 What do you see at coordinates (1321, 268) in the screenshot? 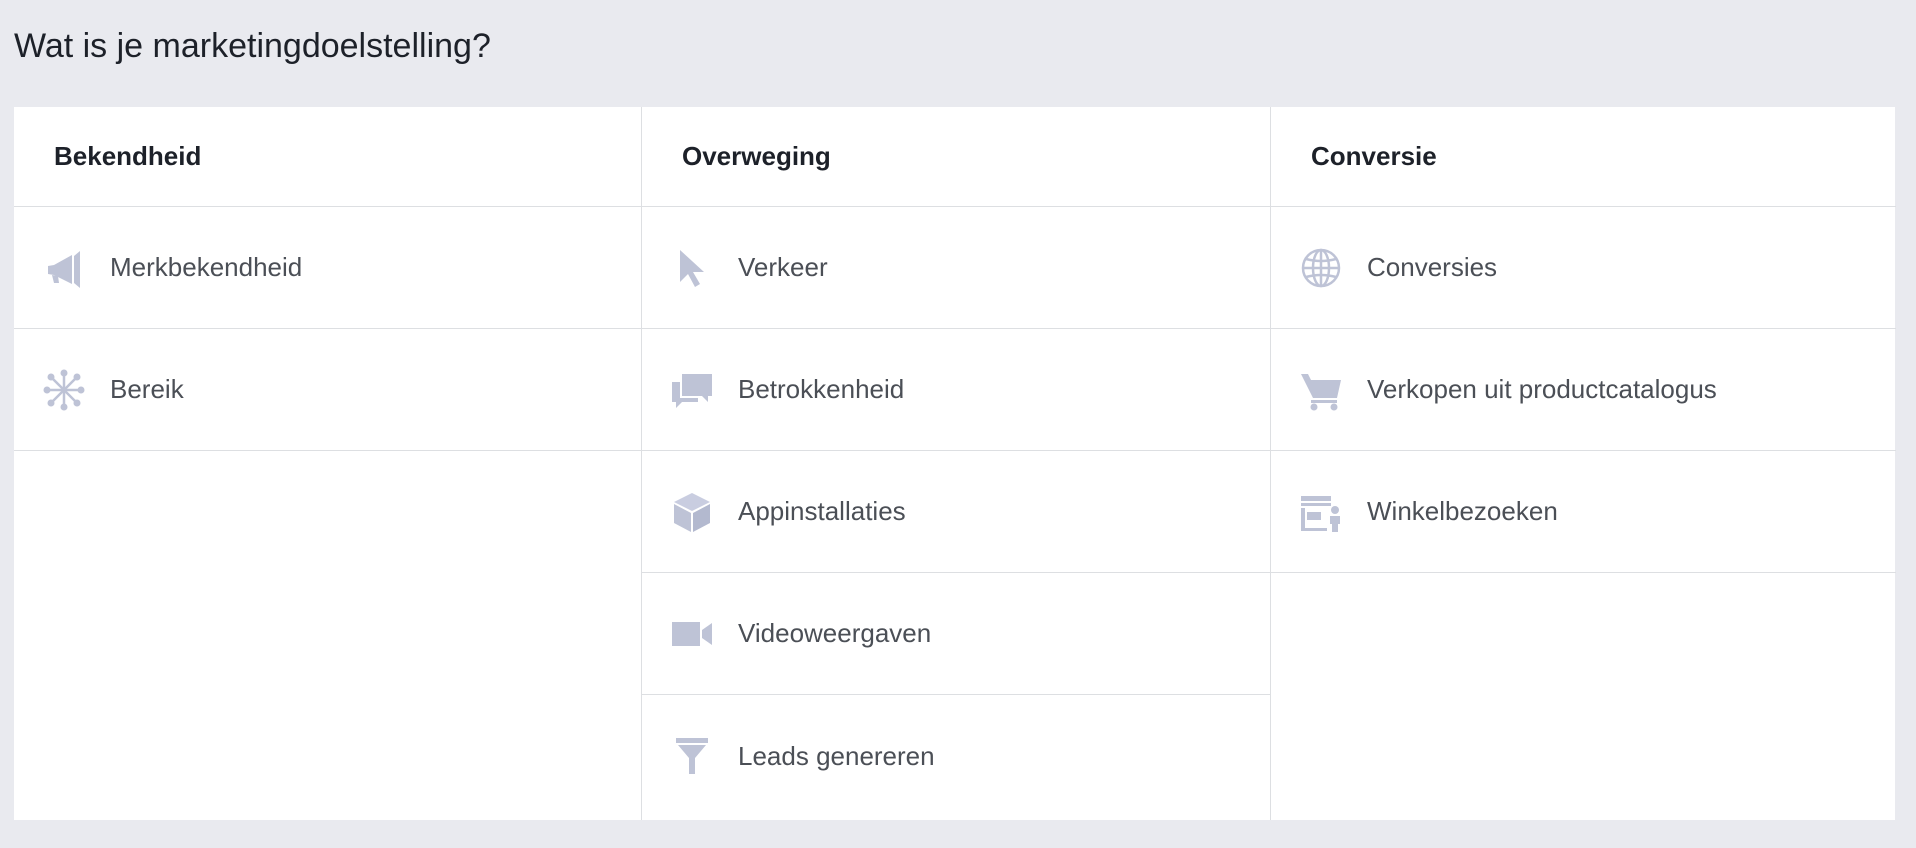
I see `globe-icon` at bounding box center [1321, 268].